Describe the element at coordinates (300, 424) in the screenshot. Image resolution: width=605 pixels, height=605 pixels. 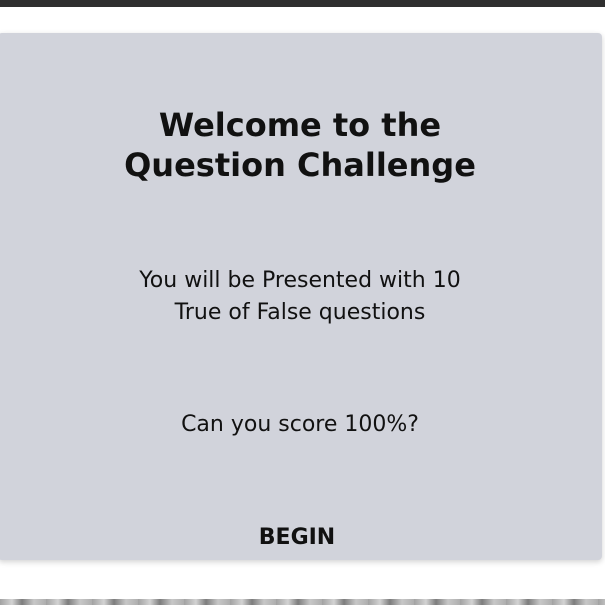
I see `challenge-question: Can you score 100%?` at that location.